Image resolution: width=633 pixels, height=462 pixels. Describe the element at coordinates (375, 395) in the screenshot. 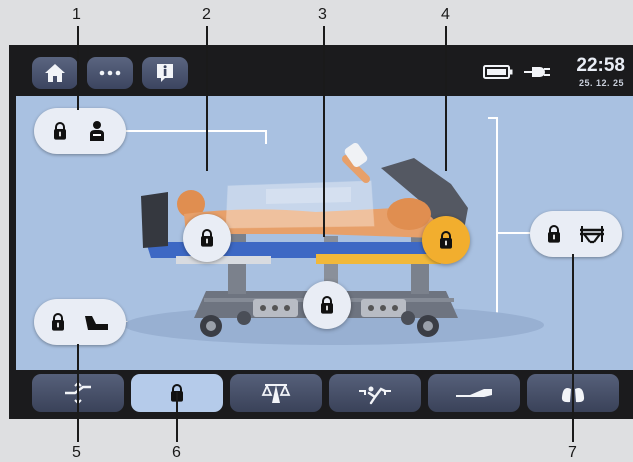

I see `exercise-icon` at that location.